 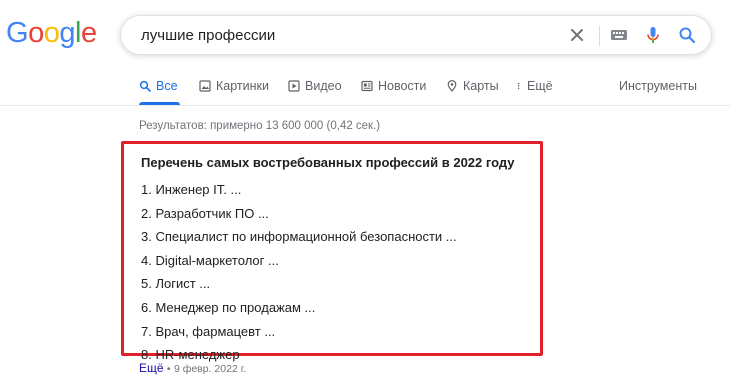 What do you see at coordinates (365, 105) in the screenshot?
I see `tabs-divider` at bounding box center [365, 105].